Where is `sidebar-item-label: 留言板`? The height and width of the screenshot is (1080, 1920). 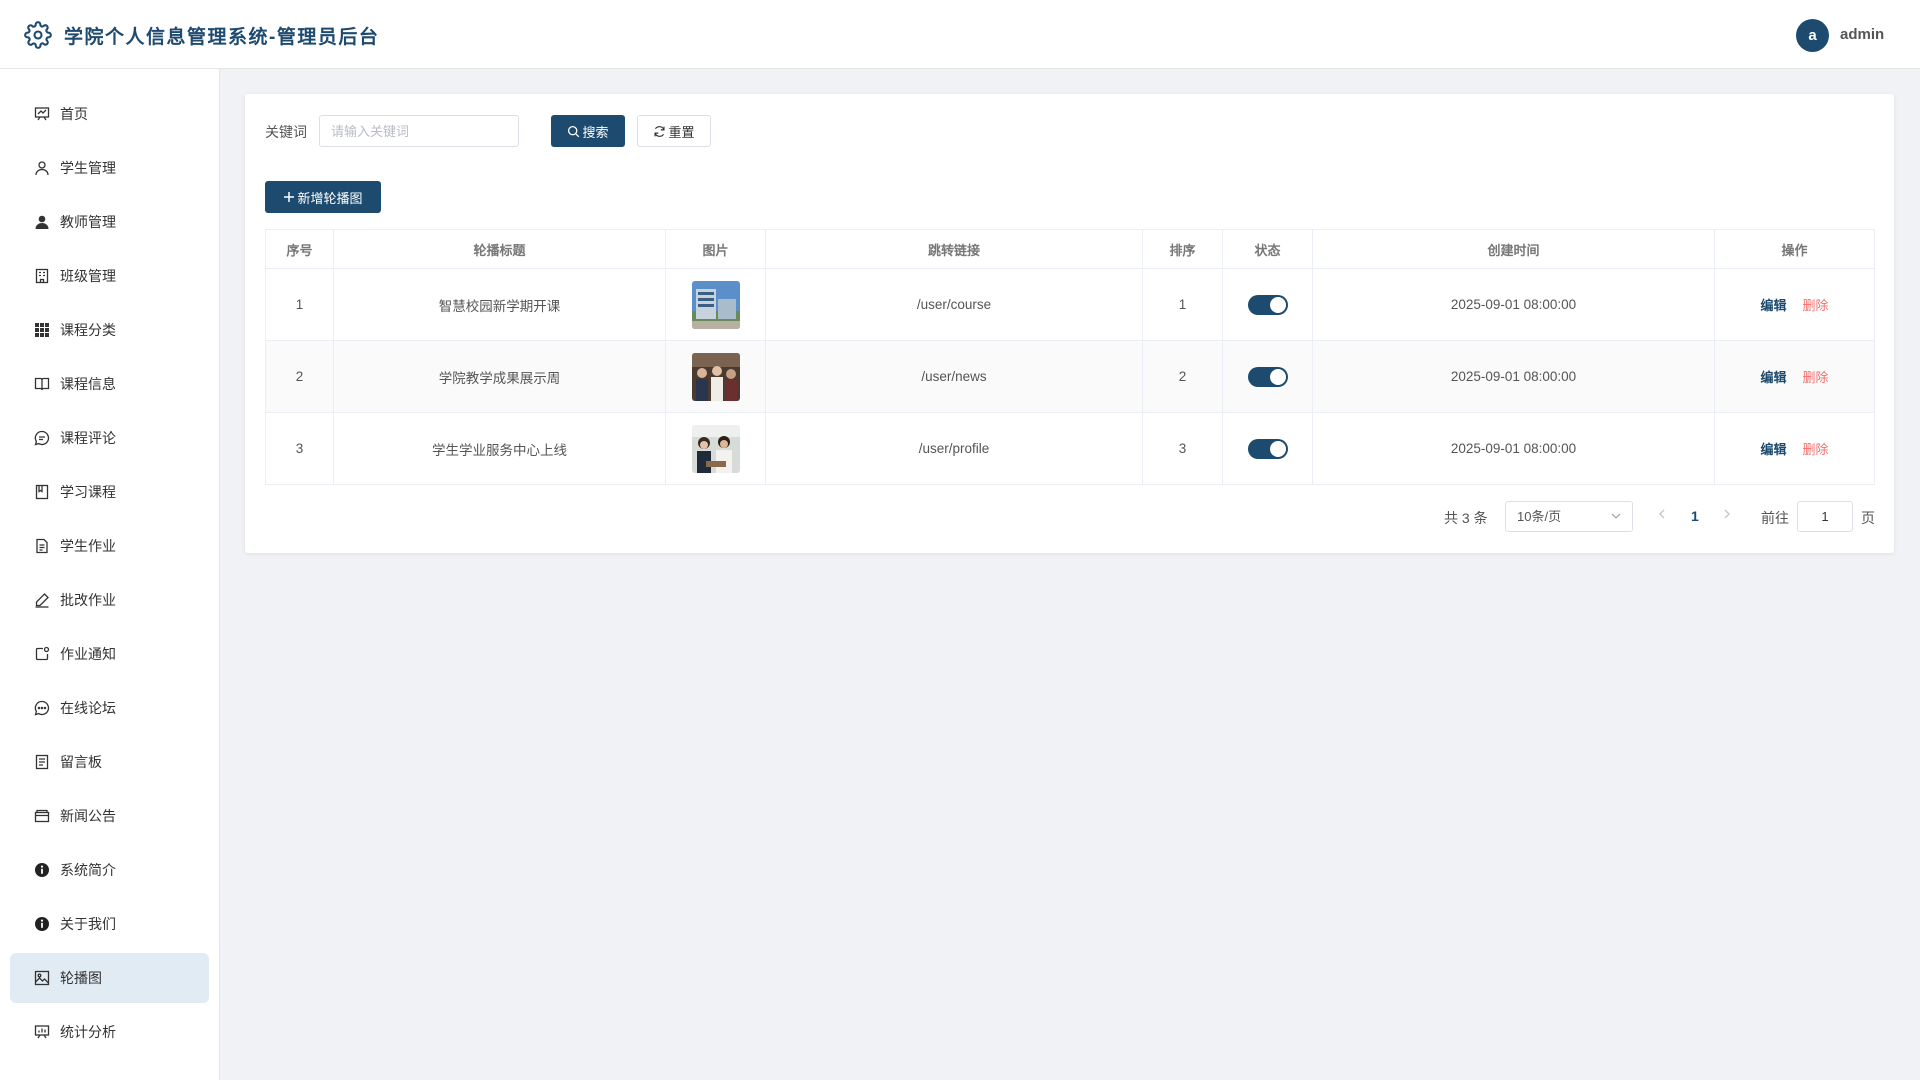 sidebar-item-label: 留言板 is located at coordinates (81, 762).